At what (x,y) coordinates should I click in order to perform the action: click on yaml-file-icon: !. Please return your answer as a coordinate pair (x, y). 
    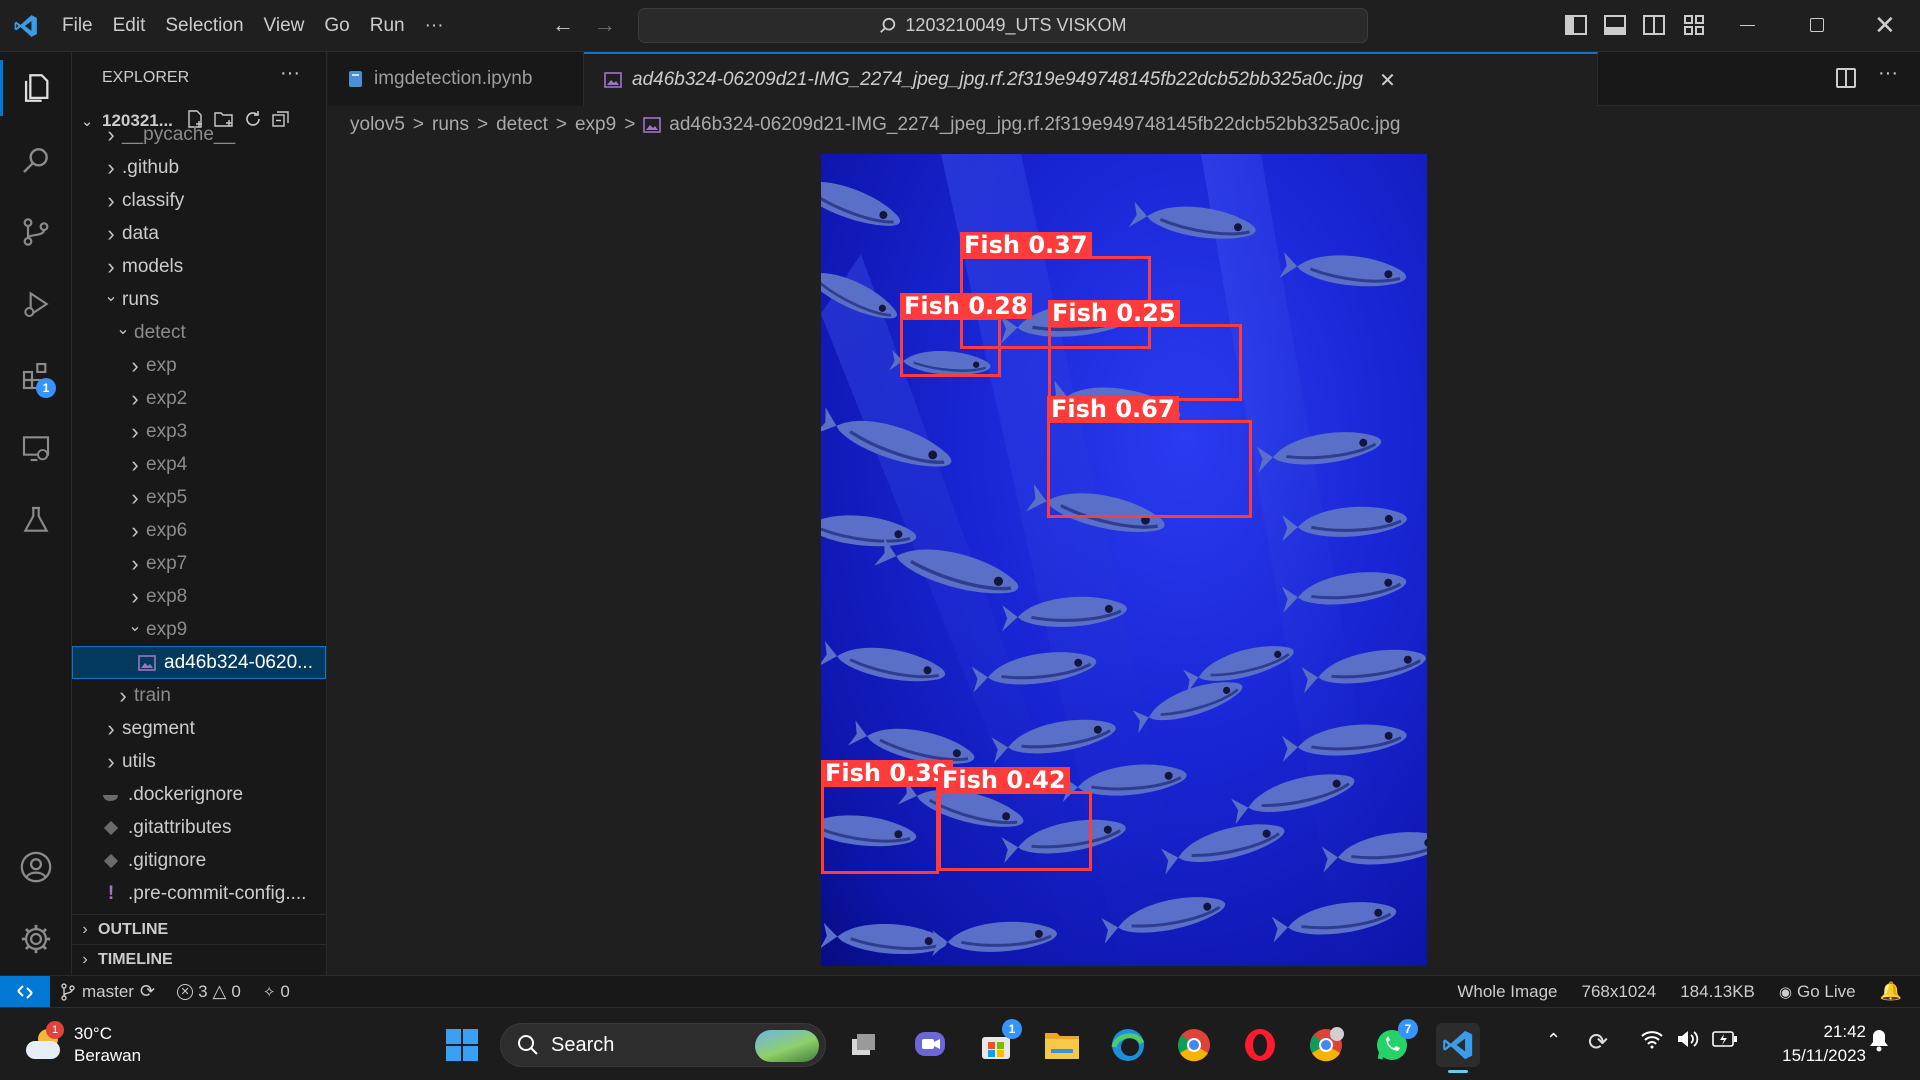
    Looking at the image, I should click on (111, 893).